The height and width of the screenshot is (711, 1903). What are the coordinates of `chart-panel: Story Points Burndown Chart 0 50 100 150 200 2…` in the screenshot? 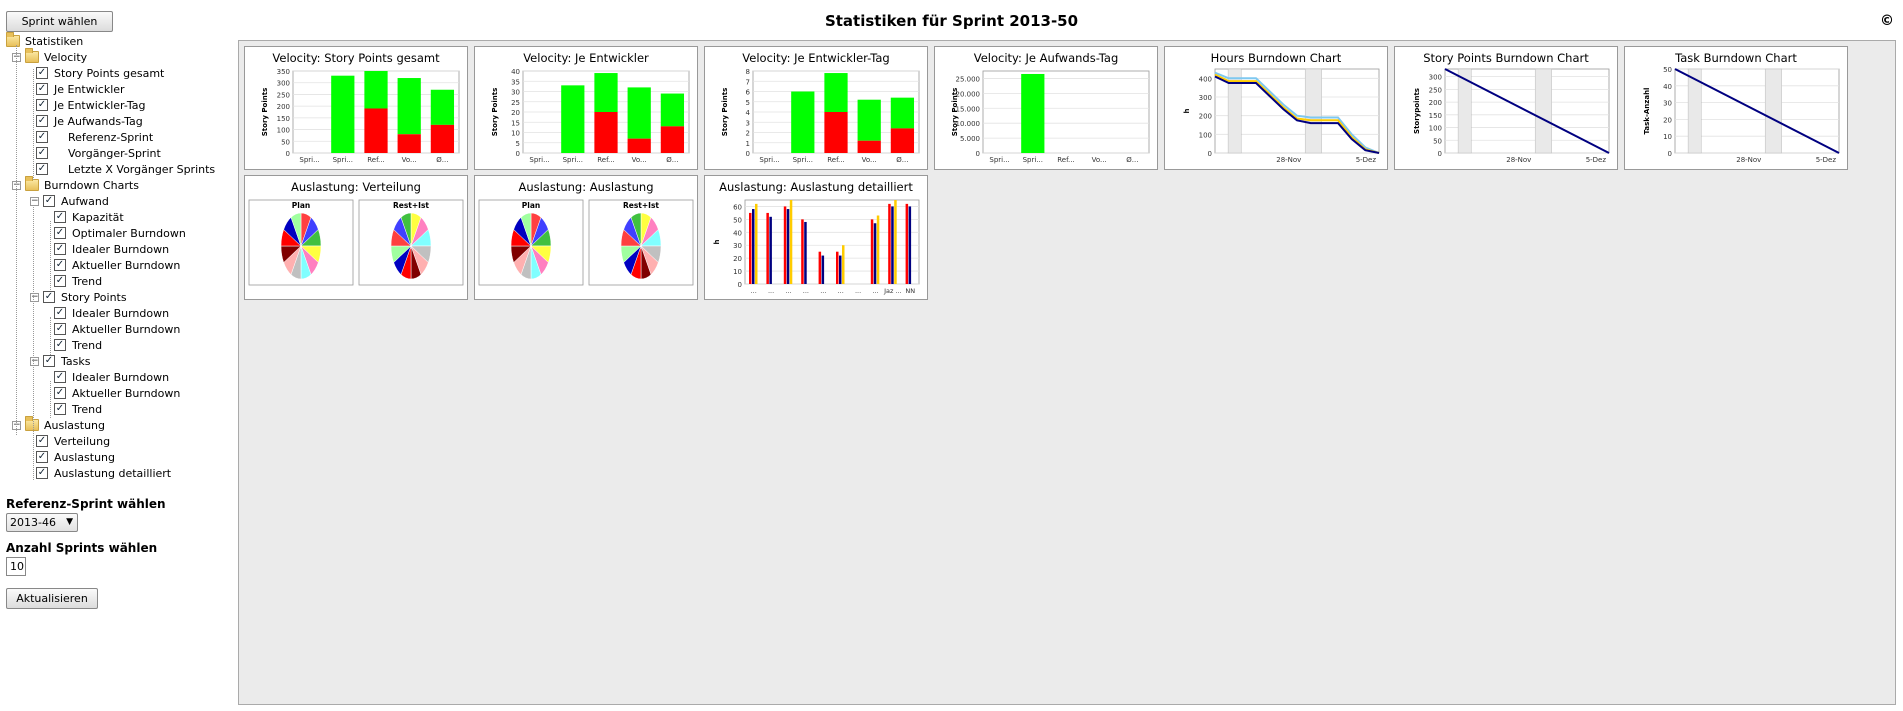 It's located at (1506, 108).